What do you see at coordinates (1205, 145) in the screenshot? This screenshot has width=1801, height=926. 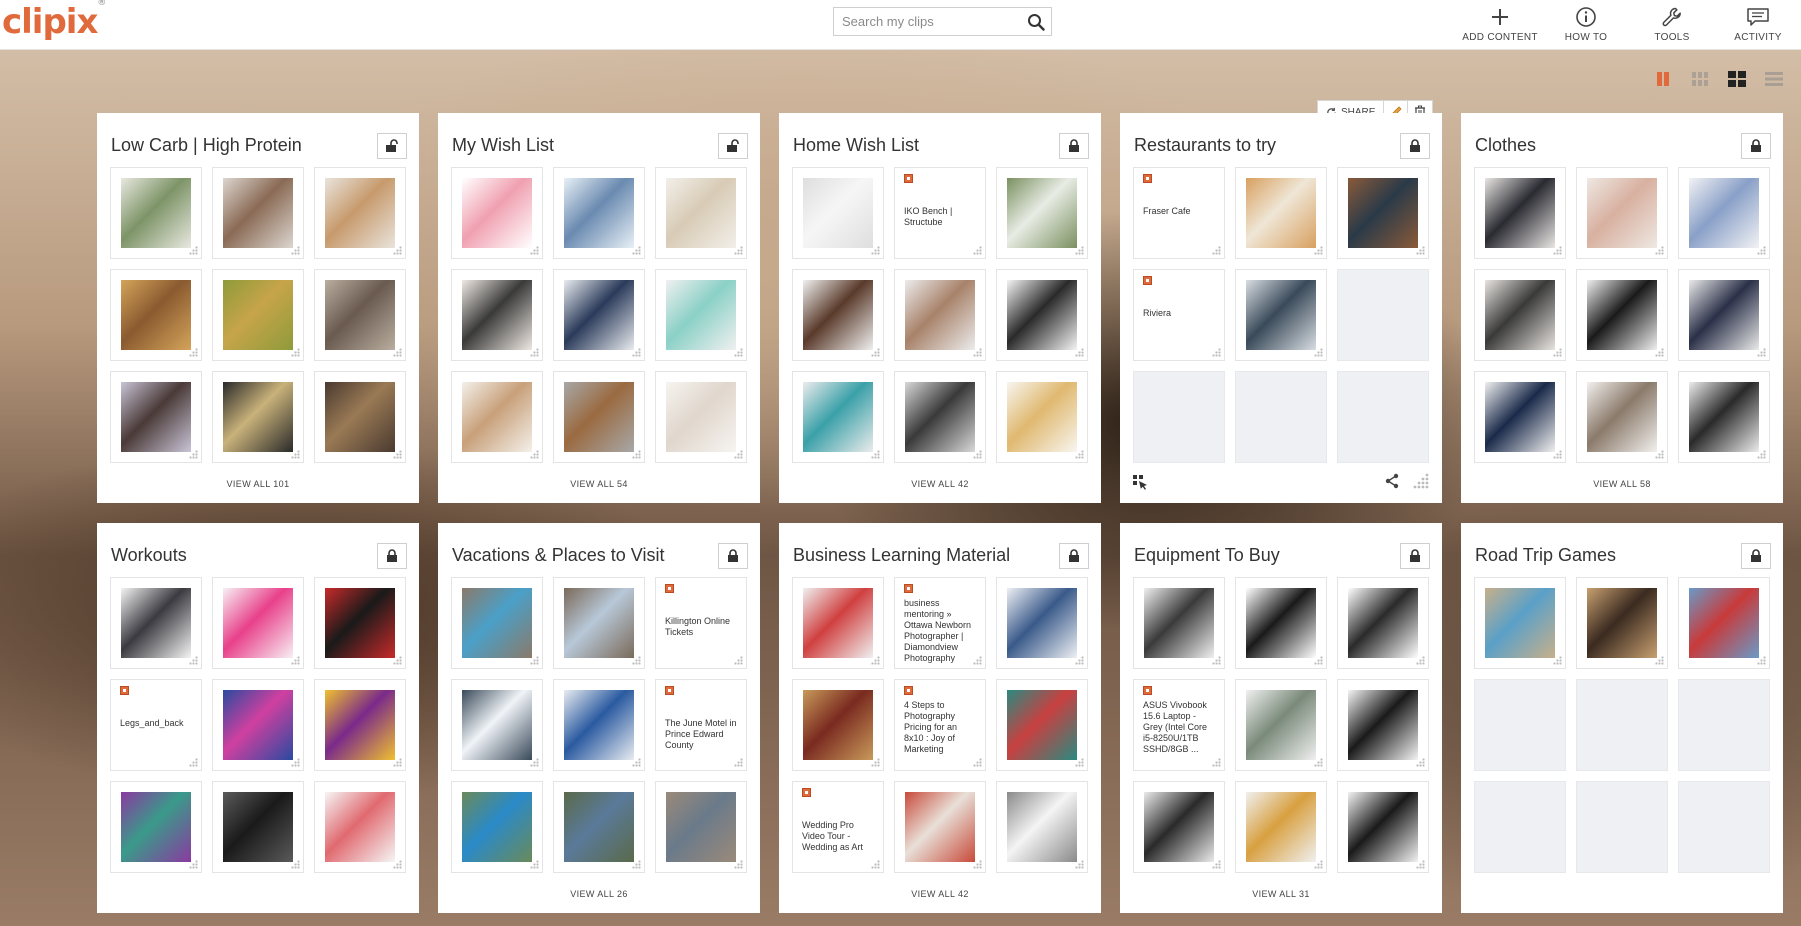 I see `board-title: Restaurants to try` at bounding box center [1205, 145].